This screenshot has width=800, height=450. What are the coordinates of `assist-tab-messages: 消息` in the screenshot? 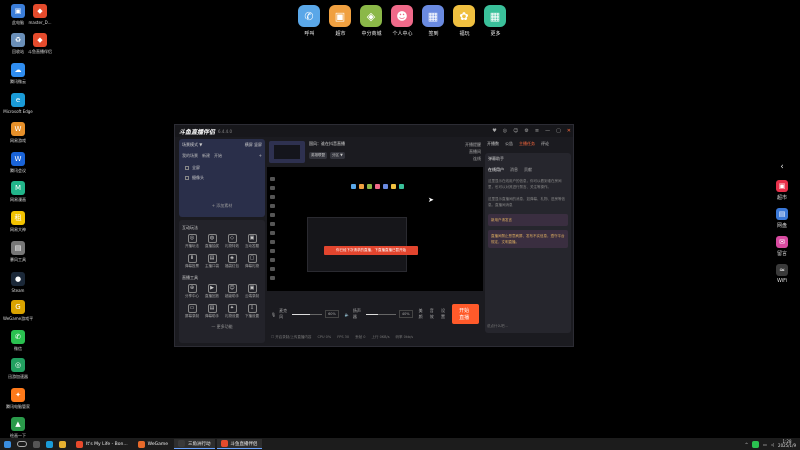 It's located at (514, 170).